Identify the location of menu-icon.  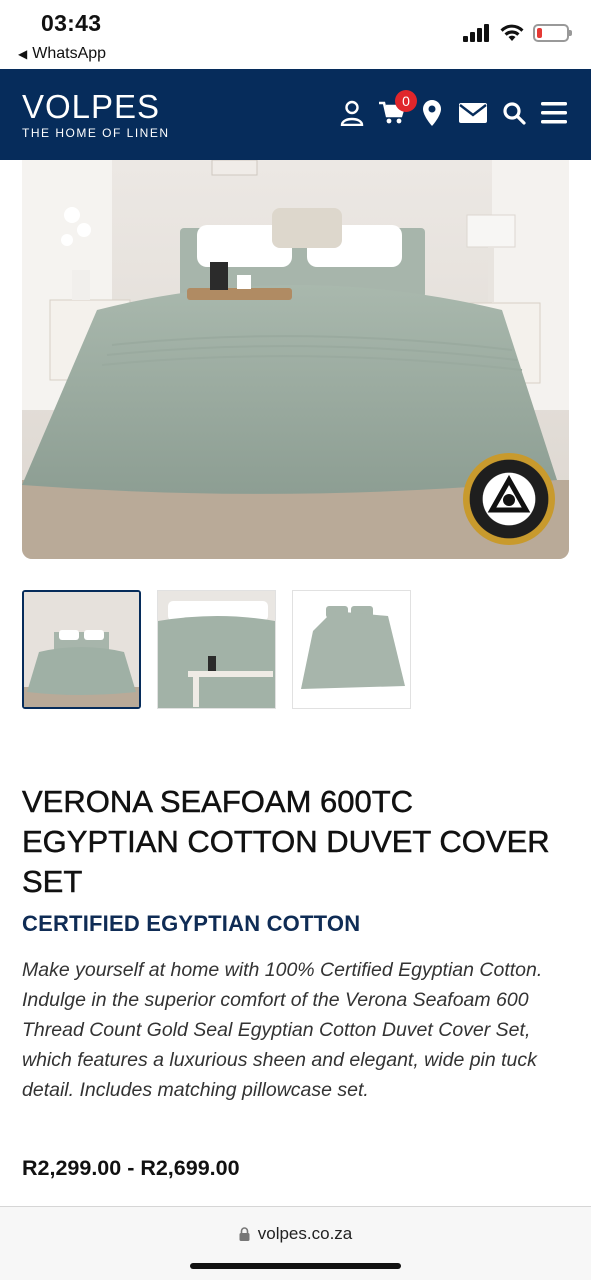
(554, 113).